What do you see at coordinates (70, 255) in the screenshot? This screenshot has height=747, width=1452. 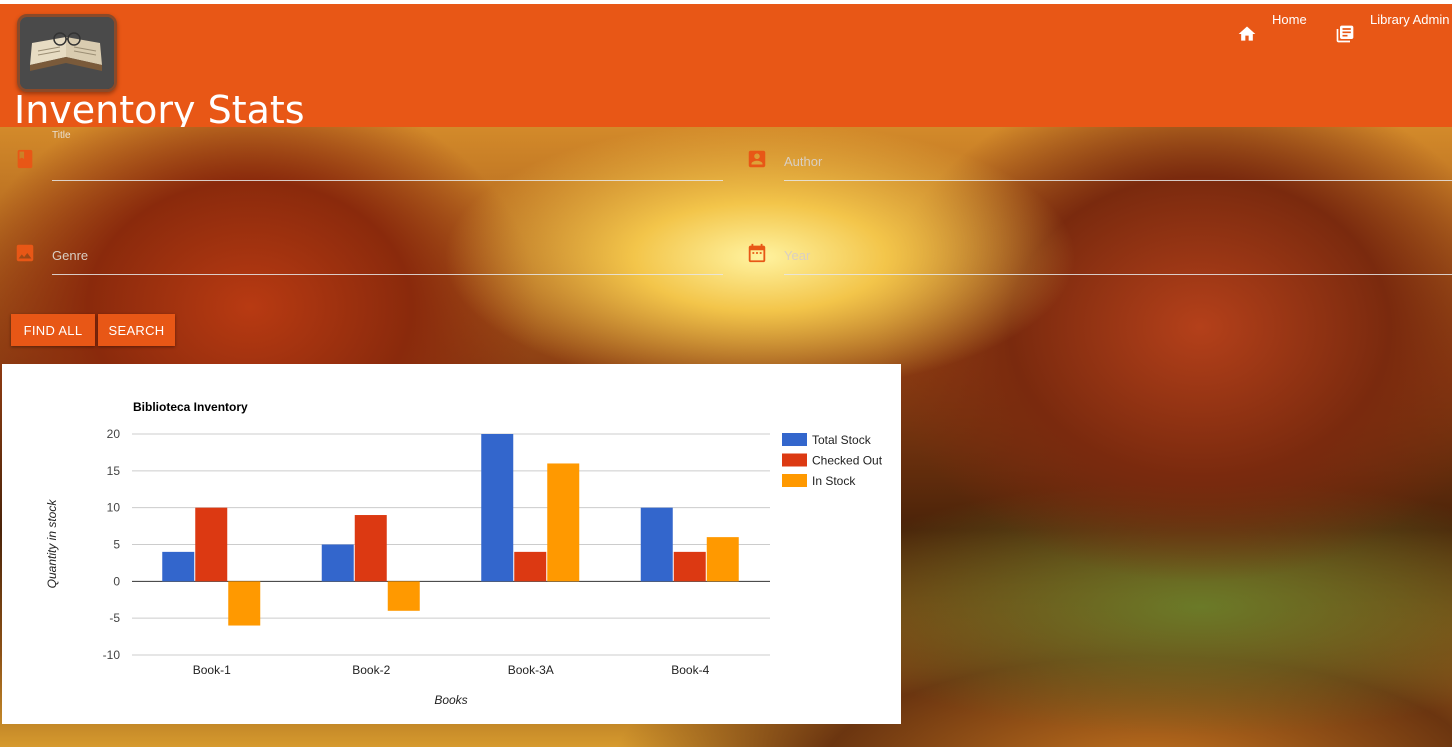 I see `genre-field-placeholder: Genre` at bounding box center [70, 255].